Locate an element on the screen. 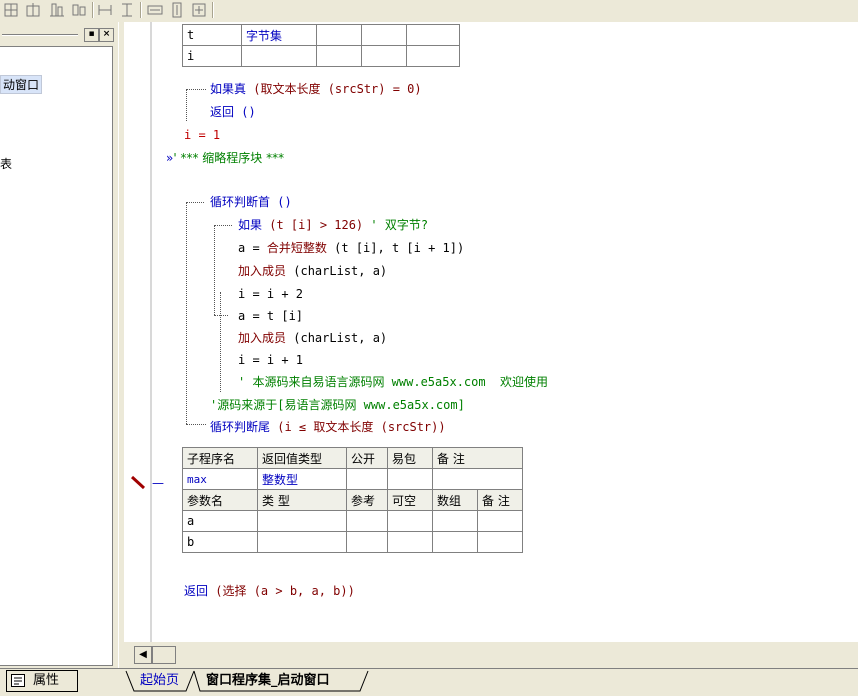 The height and width of the screenshot is (696, 858). code-line-collapsed: »' *** 缩略程序块 *** is located at coordinates (225, 158).